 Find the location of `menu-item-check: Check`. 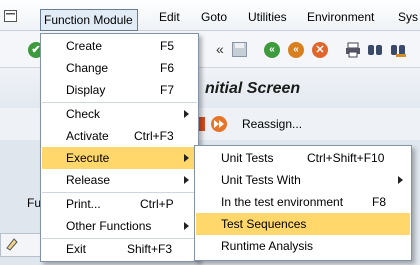

menu-item-check: Check is located at coordinates (119, 114).